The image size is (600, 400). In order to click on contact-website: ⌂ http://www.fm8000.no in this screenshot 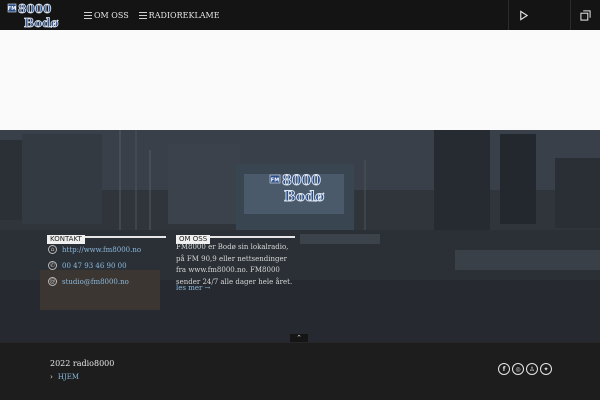, I will do `click(94, 249)`.